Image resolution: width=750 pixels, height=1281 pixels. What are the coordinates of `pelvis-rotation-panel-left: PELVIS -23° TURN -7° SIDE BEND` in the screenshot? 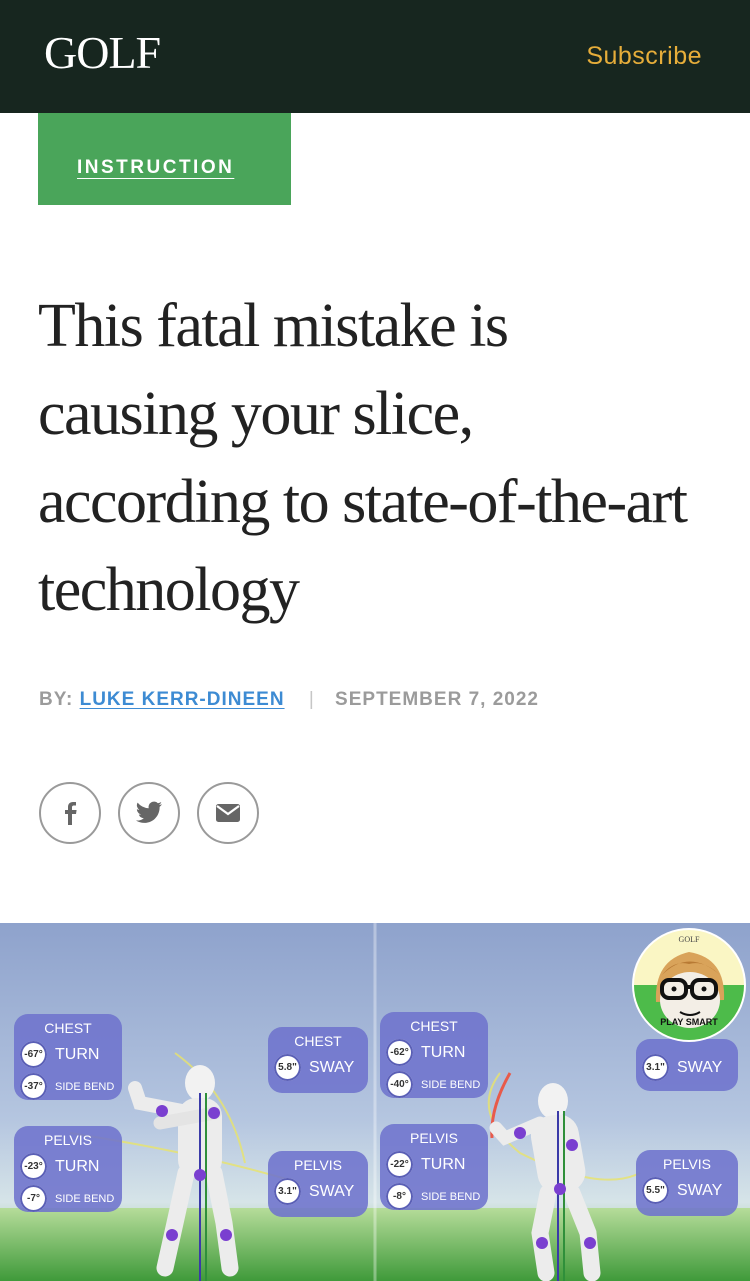 It's located at (68, 1169).